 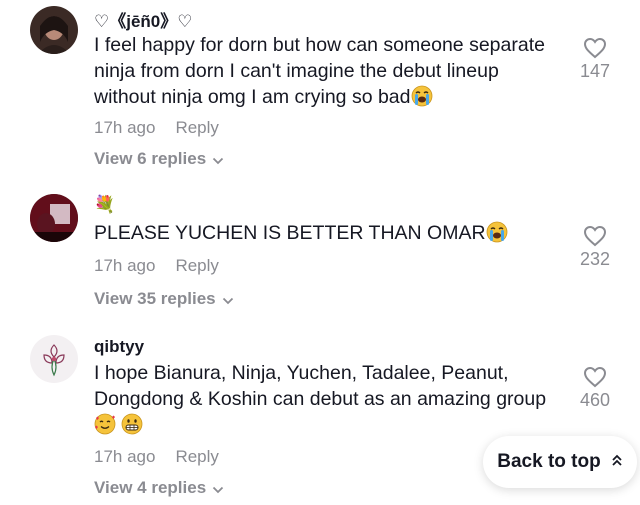 I want to click on like-area: 232, so click(x=595, y=247).